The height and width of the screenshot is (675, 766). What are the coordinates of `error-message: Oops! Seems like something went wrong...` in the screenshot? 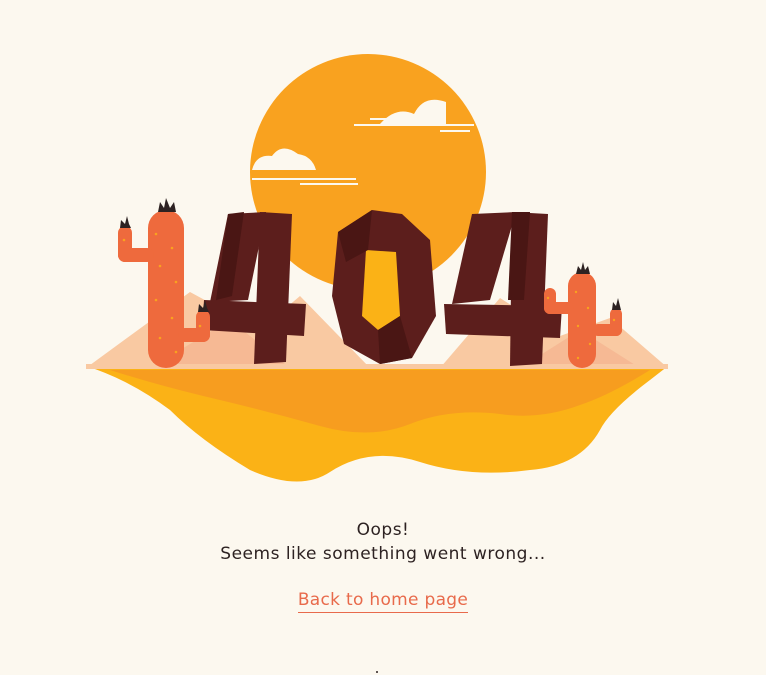 It's located at (383, 542).